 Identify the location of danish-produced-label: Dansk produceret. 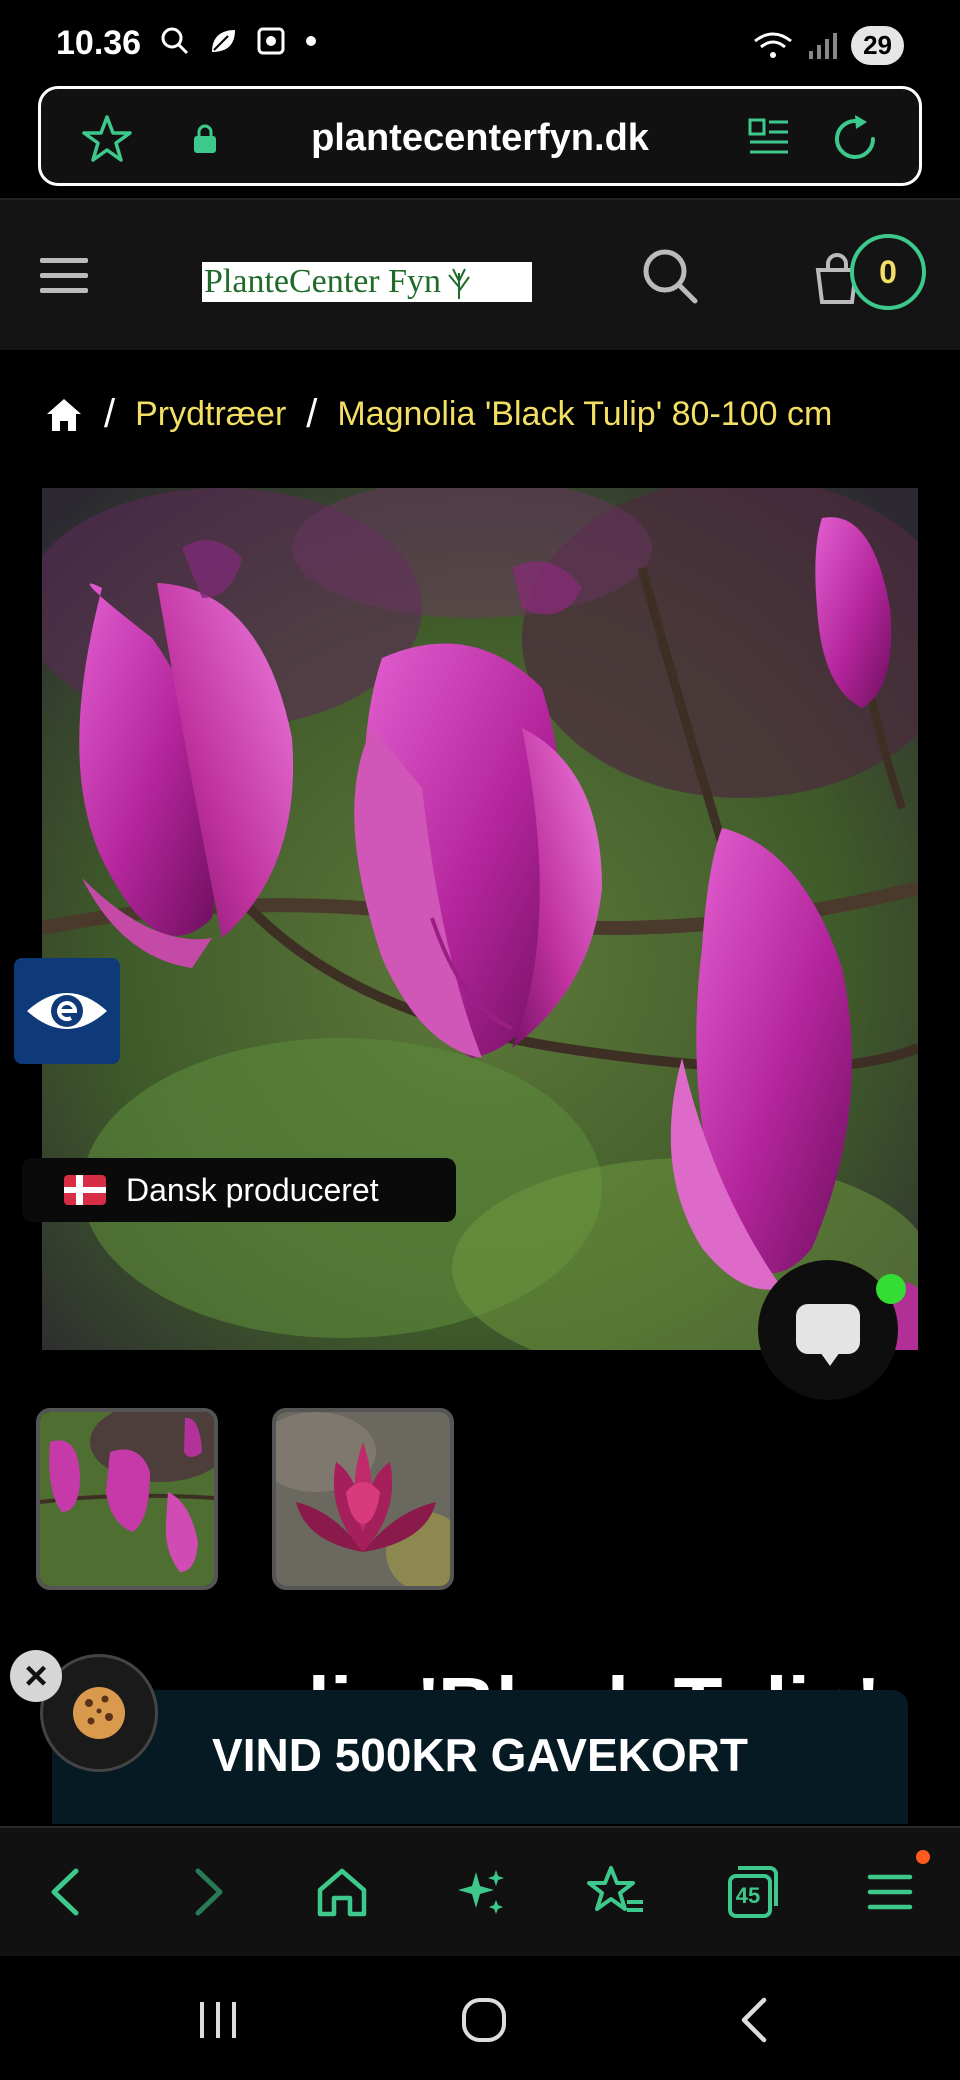
(252, 1189).